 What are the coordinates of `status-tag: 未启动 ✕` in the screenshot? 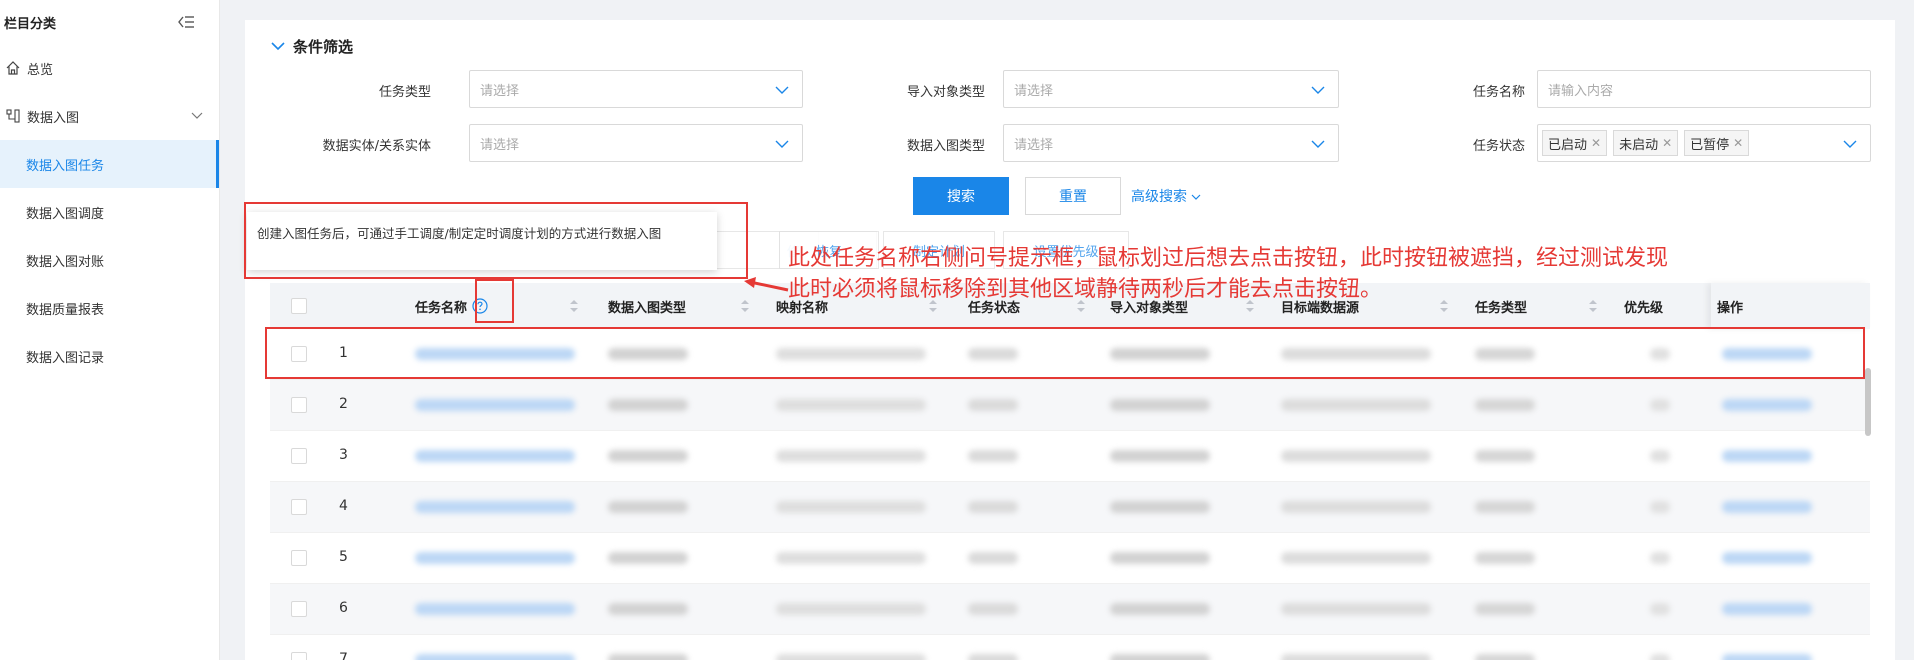 It's located at (1646, 143).